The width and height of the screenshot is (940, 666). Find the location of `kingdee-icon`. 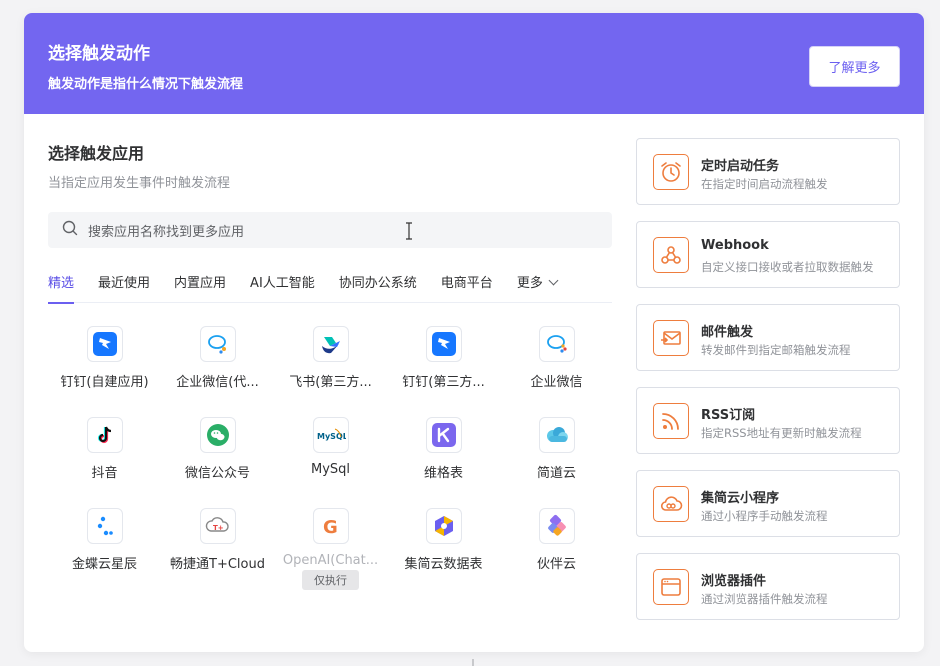

kingdee-icon is located at coordinates (104, 526).